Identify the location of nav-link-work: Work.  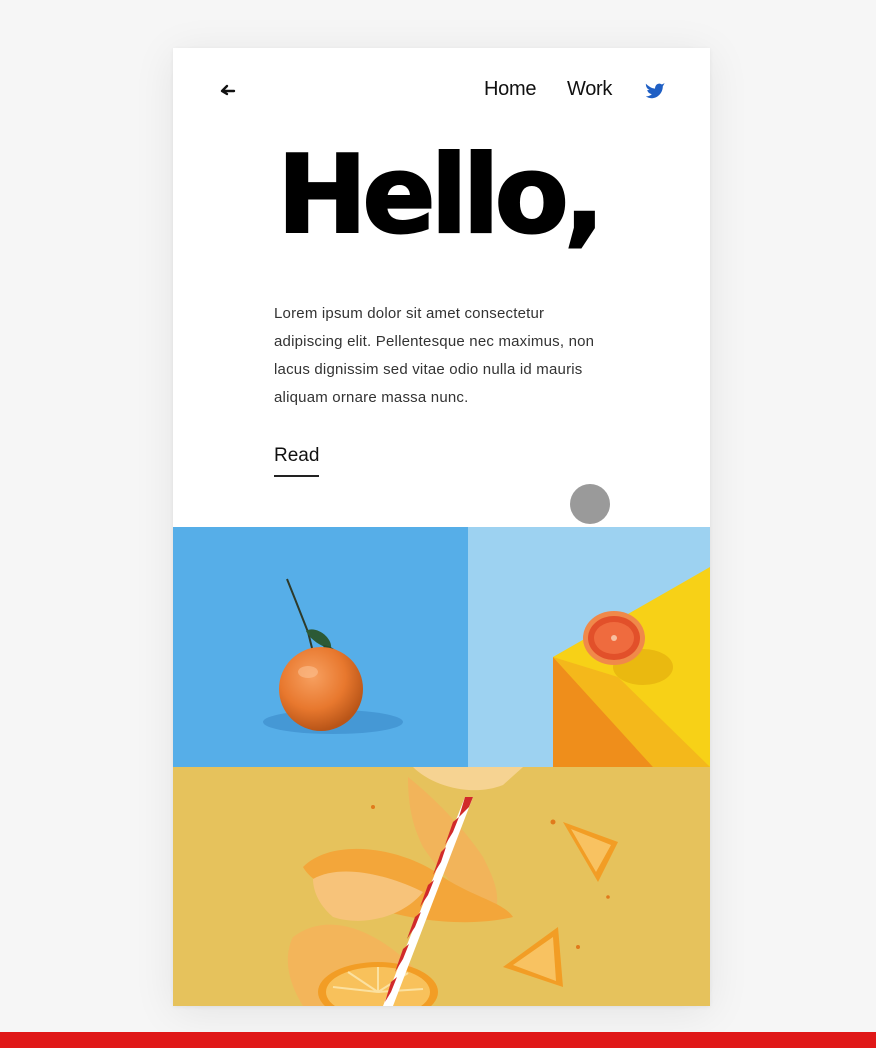
(589, 89).